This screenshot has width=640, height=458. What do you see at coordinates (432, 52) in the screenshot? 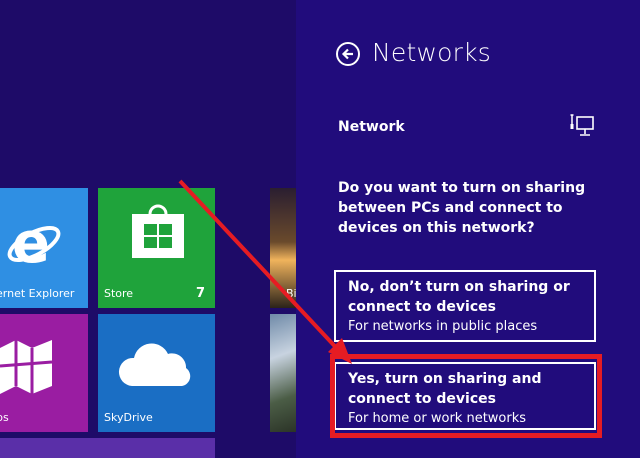
I see `page-title: Networks` at bounding box center [432, 52].